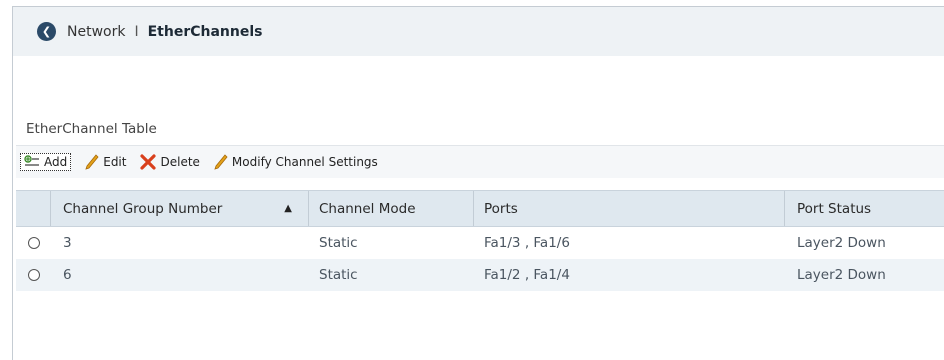  I want to click on delete-button: Delete, so click(170, 162).